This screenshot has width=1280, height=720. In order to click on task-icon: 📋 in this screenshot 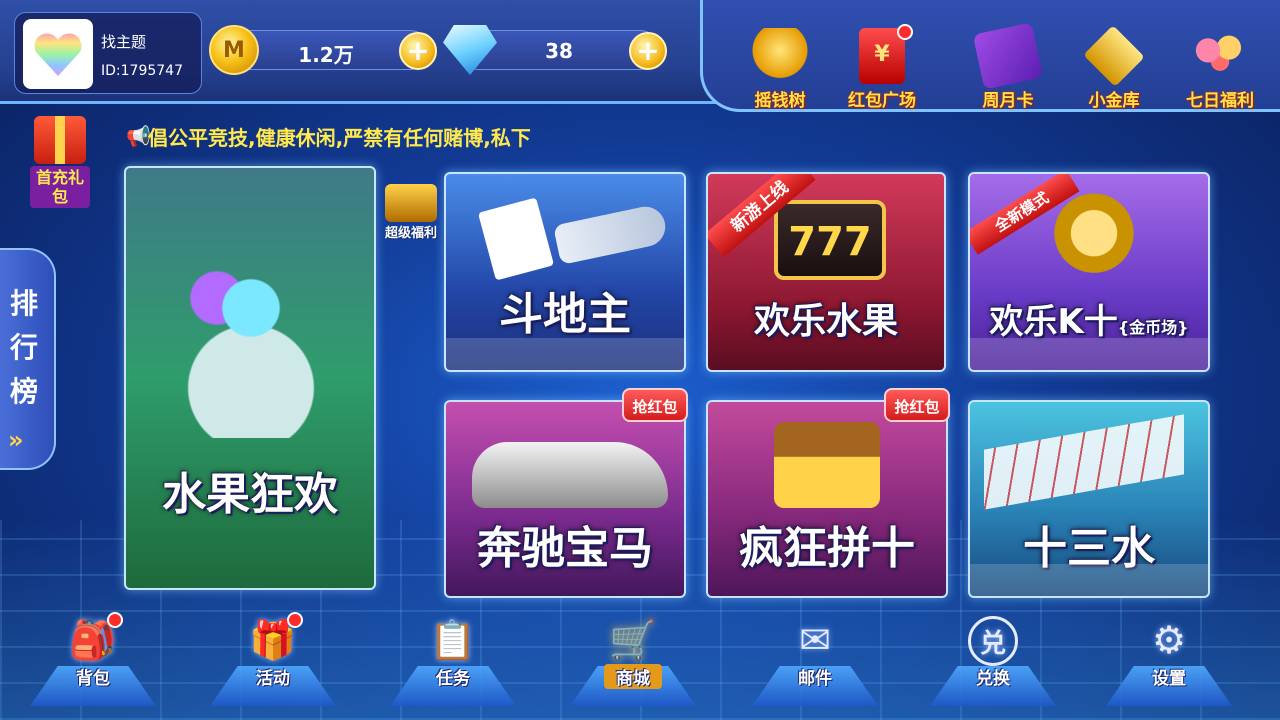, I will do `click(453, 639)`.